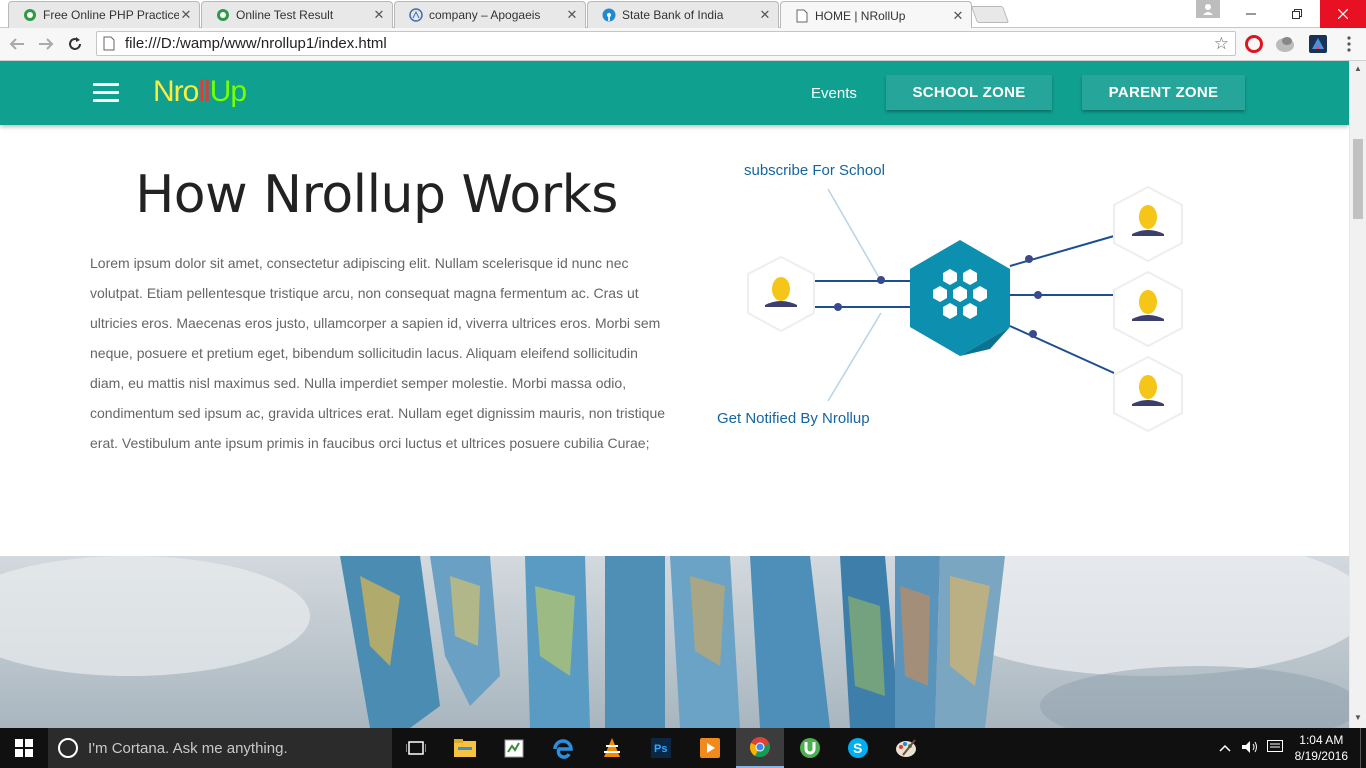  What do you see at coordinates (24, 748) in the screenshot?
I see `windows-start-icon` at bounding box center [24, 748].